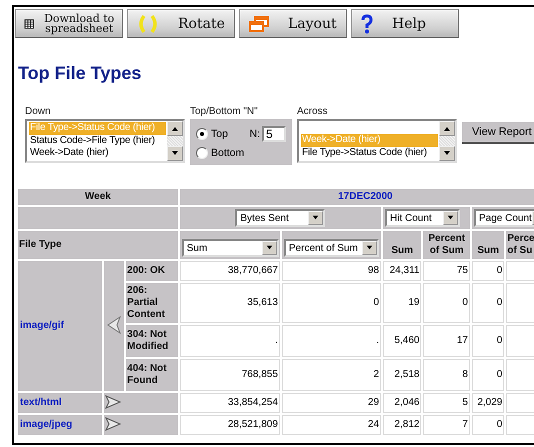  What do you see at coordinates (80, 73) in the screenshot?
I see `page-title: Top File Types` at bounding box center [80, 73].